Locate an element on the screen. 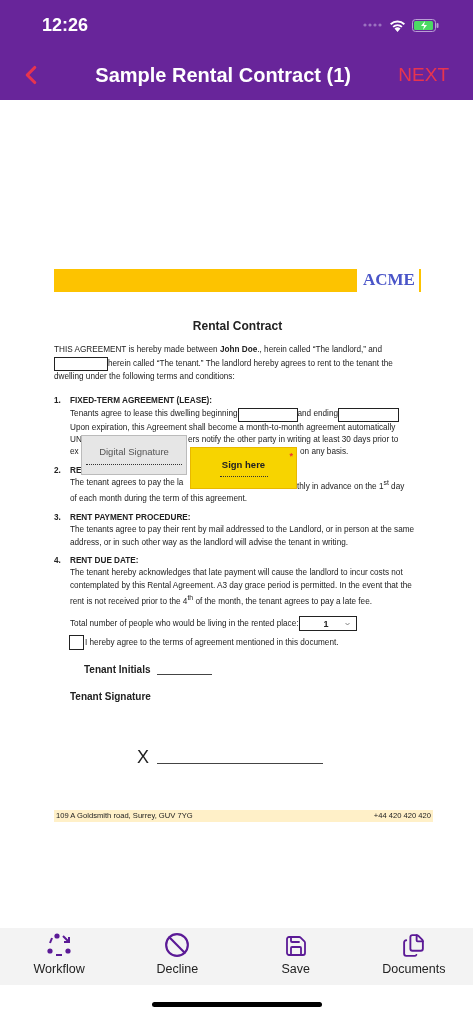 The height and width of the screenshot is (1024, 473). clause-text: thly in advance on the 1$^{st}$ day is located at coordinates (351, 486).